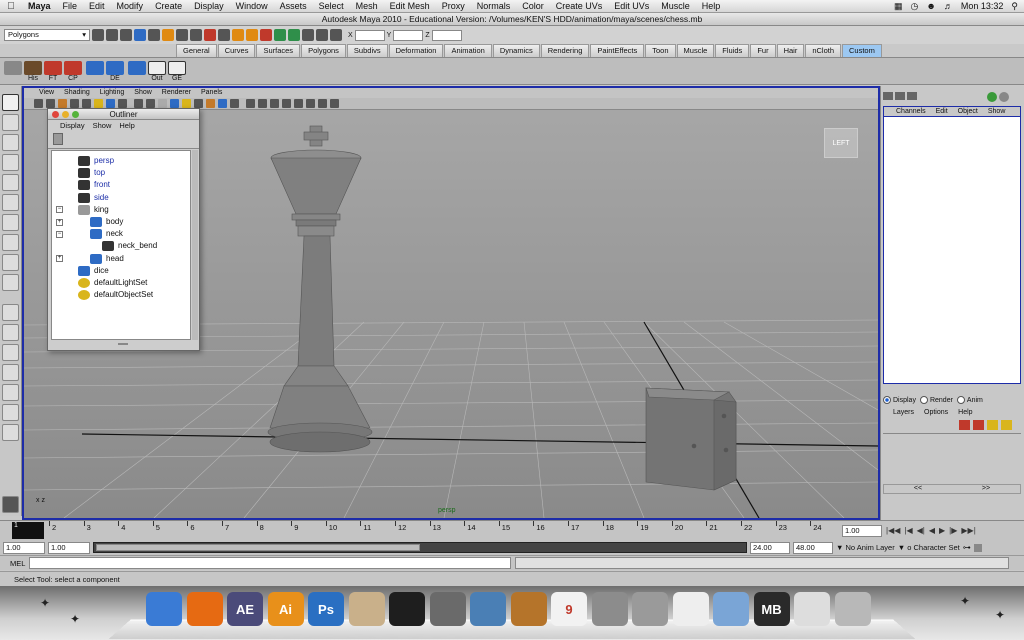 The image size is (1024, 640). What do you see at coordinates (893, 530) in the screenshot?
I see `go-to-start-icon: |◀◀` at bounding box center [893, 530].